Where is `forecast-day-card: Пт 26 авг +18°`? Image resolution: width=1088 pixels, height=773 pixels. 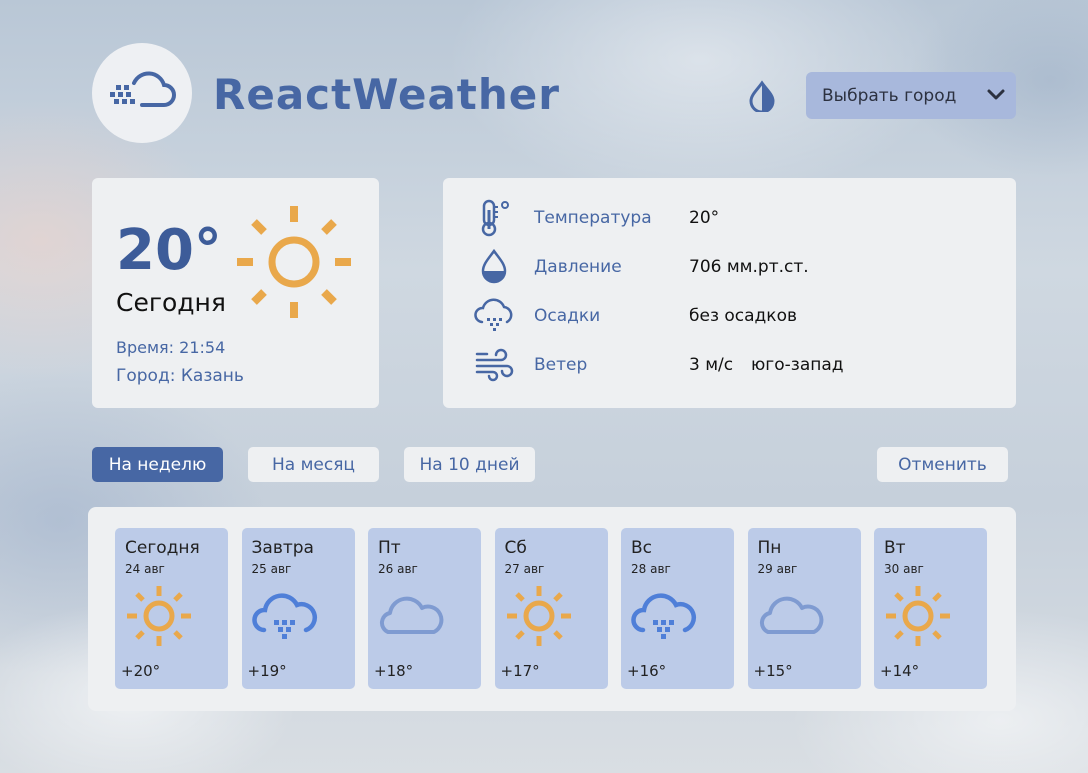
forecast-day-card: Пт 26 авг +18° is located at coordinates (424, 608).